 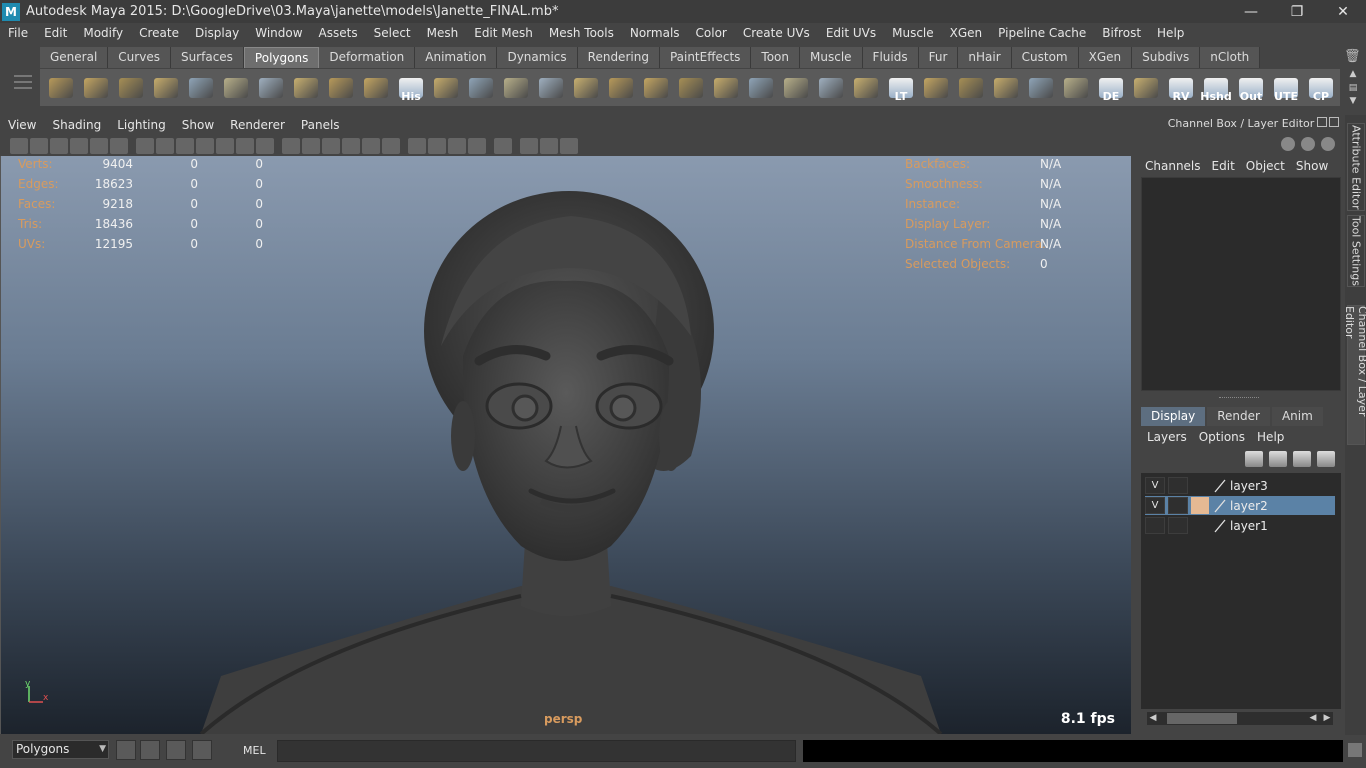 I want to click on menu-normals: Normals, so click(x=655, y=33).